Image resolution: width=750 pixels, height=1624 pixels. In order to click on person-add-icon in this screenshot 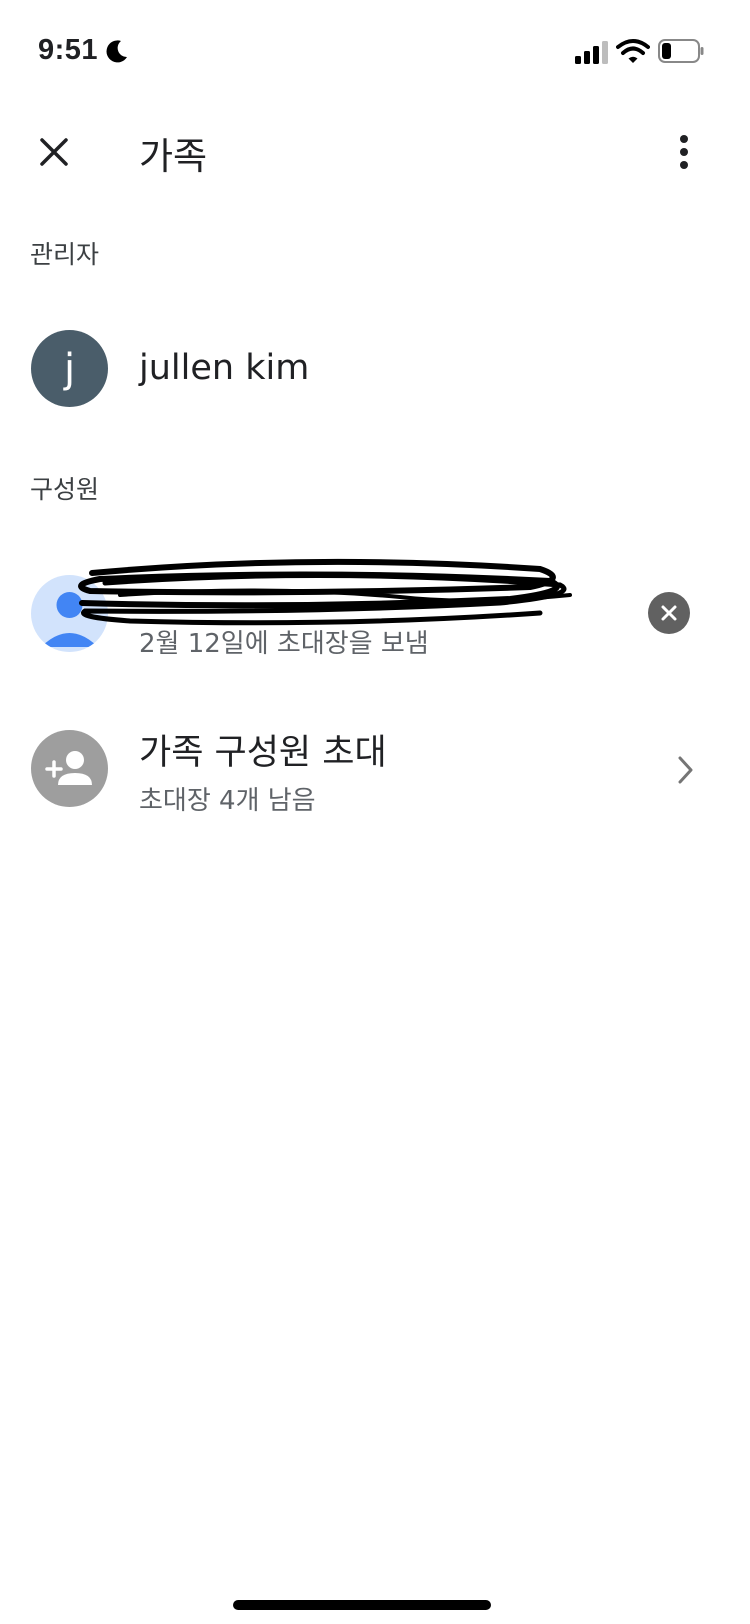, I will do `click(68, 768)`.